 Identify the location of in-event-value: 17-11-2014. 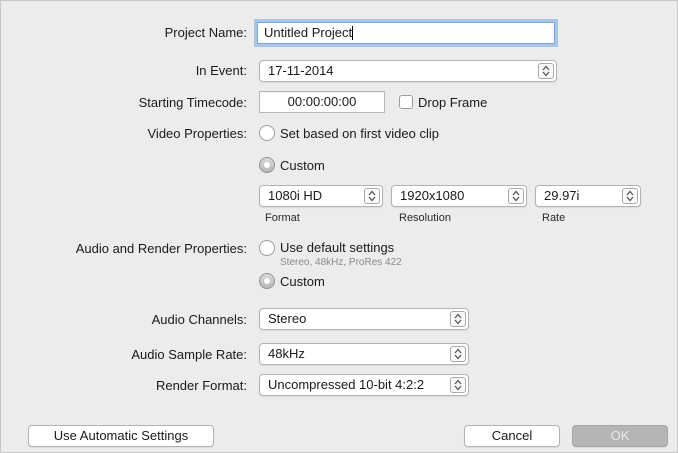
(301, 70).